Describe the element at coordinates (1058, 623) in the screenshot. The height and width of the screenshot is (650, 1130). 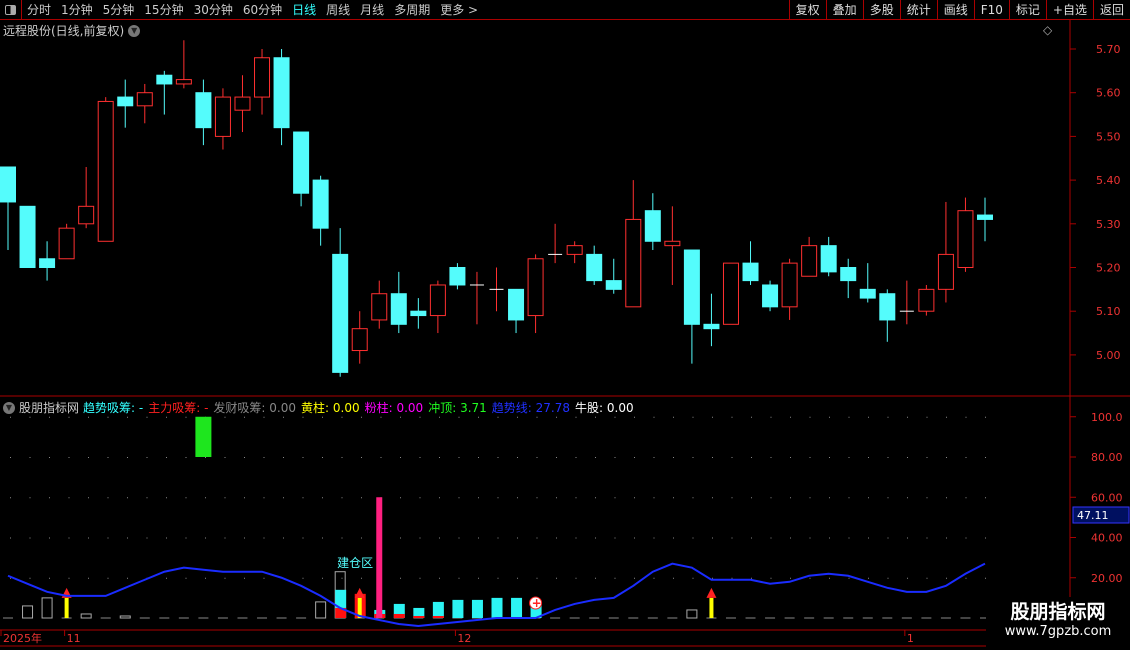
I see `watermark: 股朋指标网 www.7gpzb.com` at that location.